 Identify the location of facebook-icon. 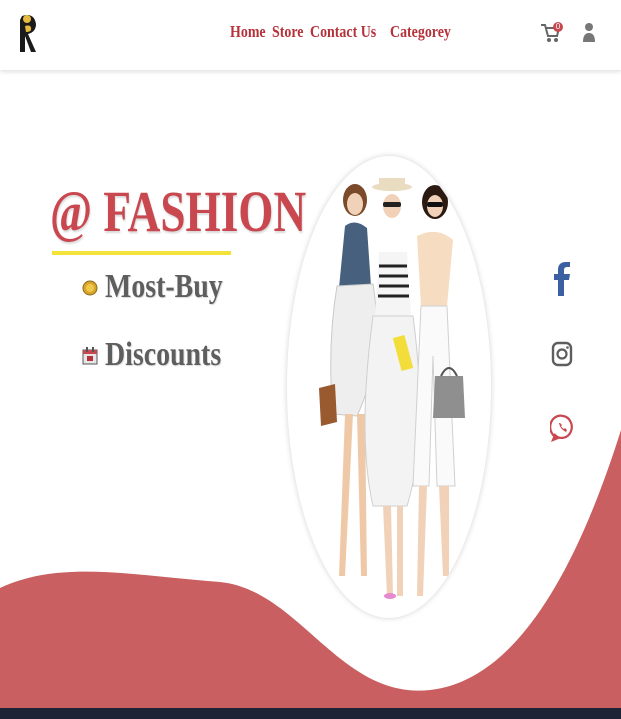
(562, 279).